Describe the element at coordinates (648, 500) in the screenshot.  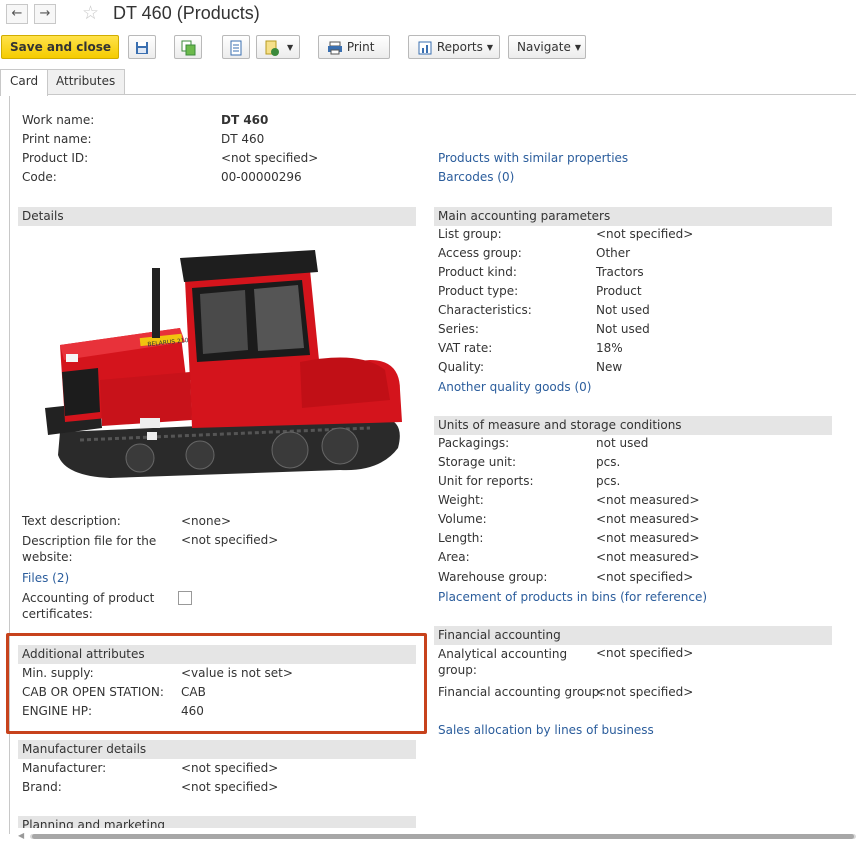
I see `weight-value: <not measured>` at that location.